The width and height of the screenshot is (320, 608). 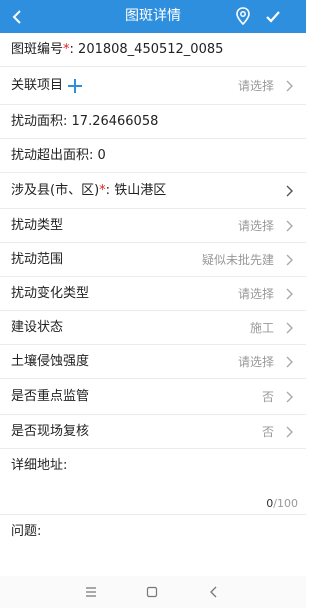 What do you see at coordinates (26, 531) in the screenshot?
I see `field-issue-label: 问题:` at bounding box center [26, 531].